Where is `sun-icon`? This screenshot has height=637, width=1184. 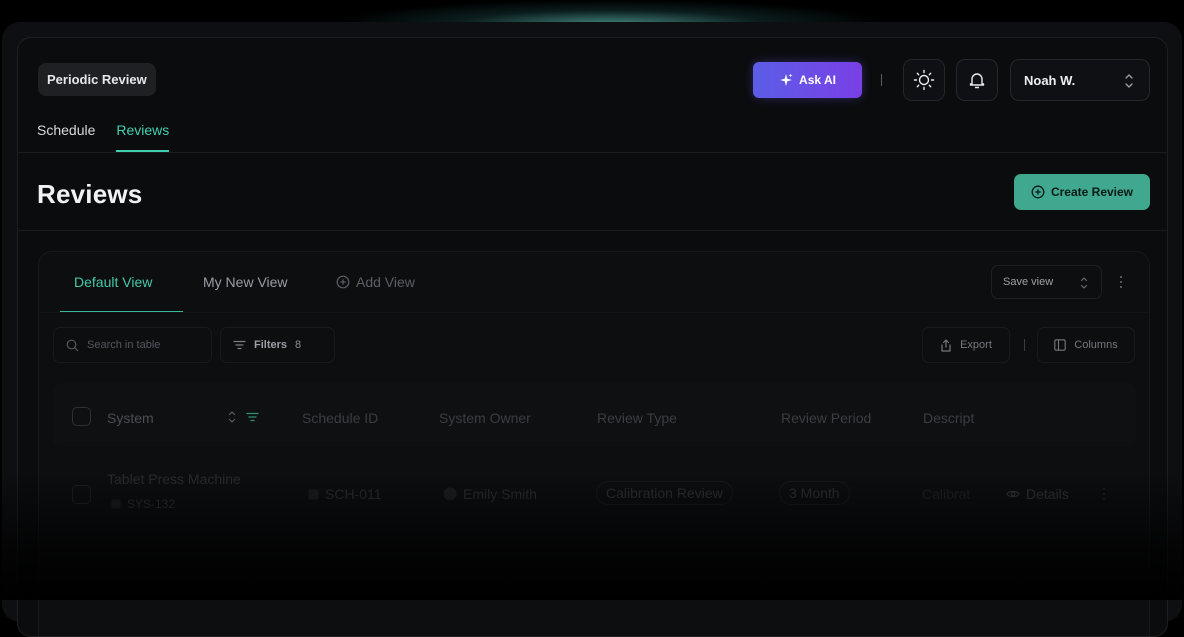 sun-icon is located at coordinates (924, 80).